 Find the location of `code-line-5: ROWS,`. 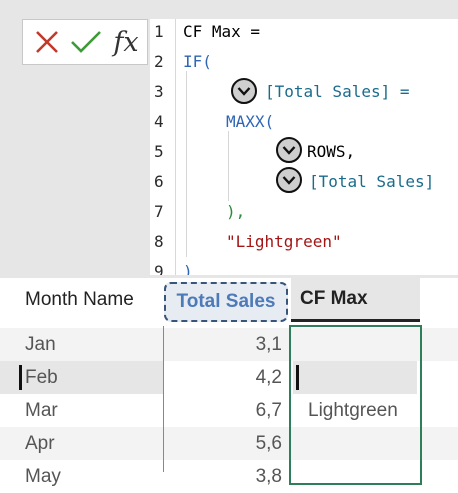

code-line-5: ROWS, is located at coordinates (331, 151).